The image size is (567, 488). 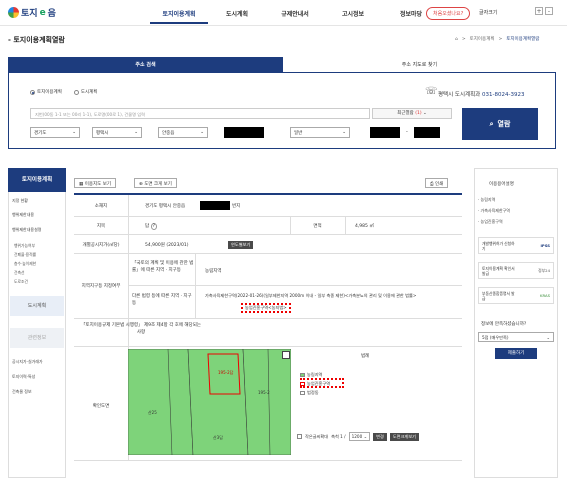 I want to click on terms-title: 이용용어설명, so click(x=501, y=184).